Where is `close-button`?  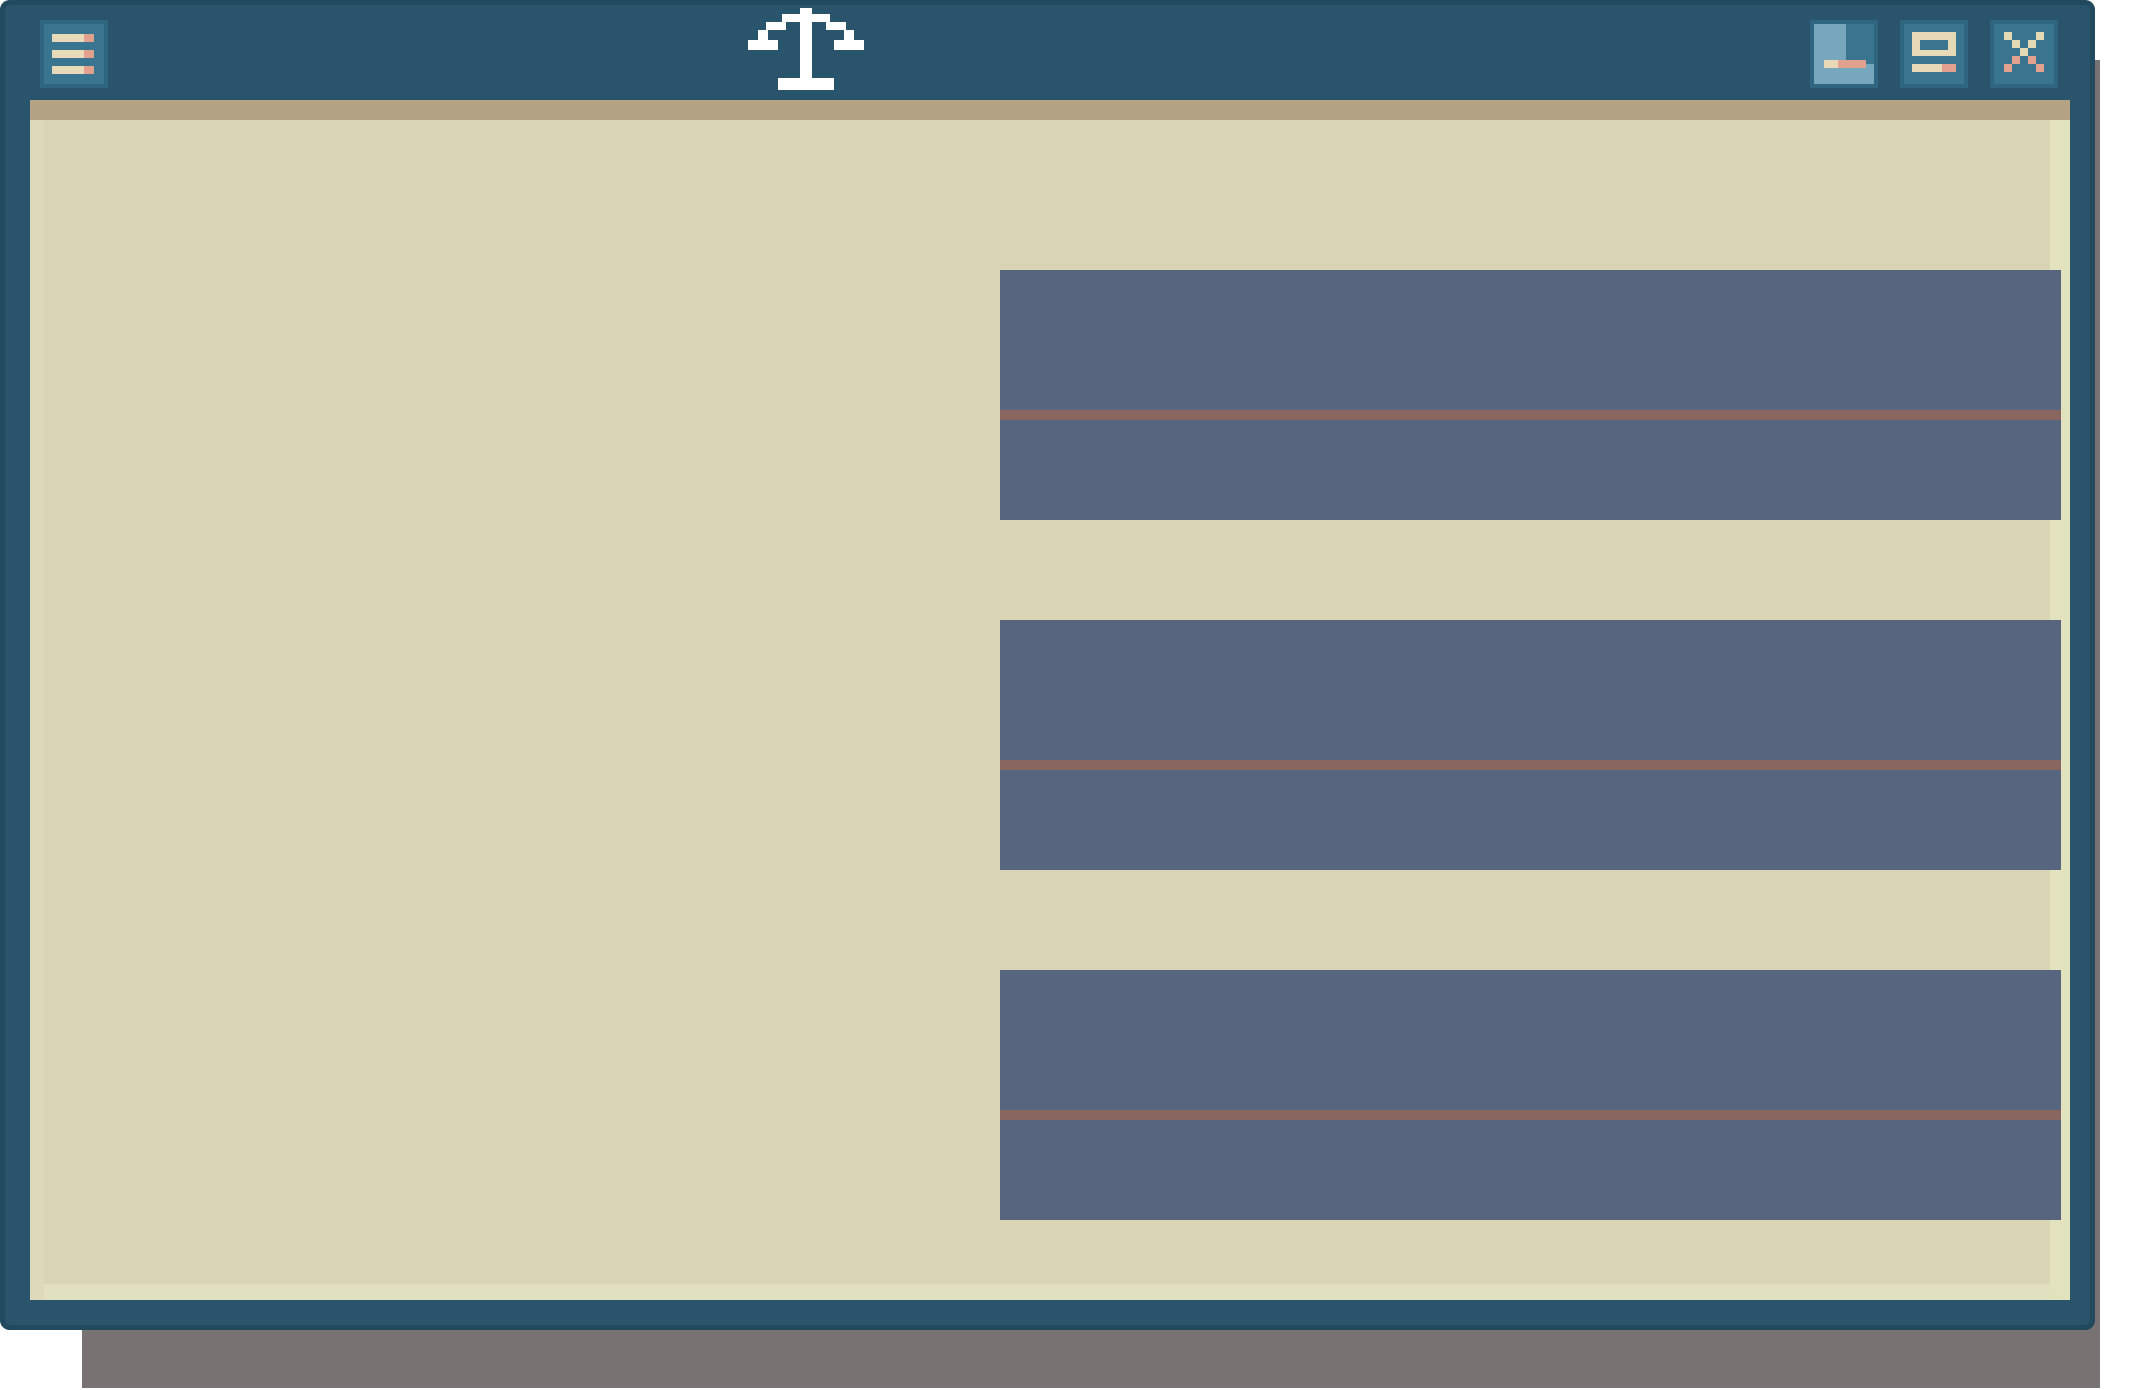 close-button is located at coordinates (2024, 54).